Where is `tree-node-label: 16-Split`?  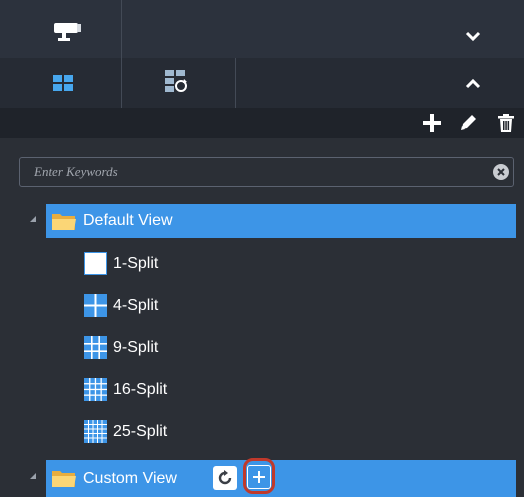 tree-node-label: 16-Split is located at coordinates (140, 389).